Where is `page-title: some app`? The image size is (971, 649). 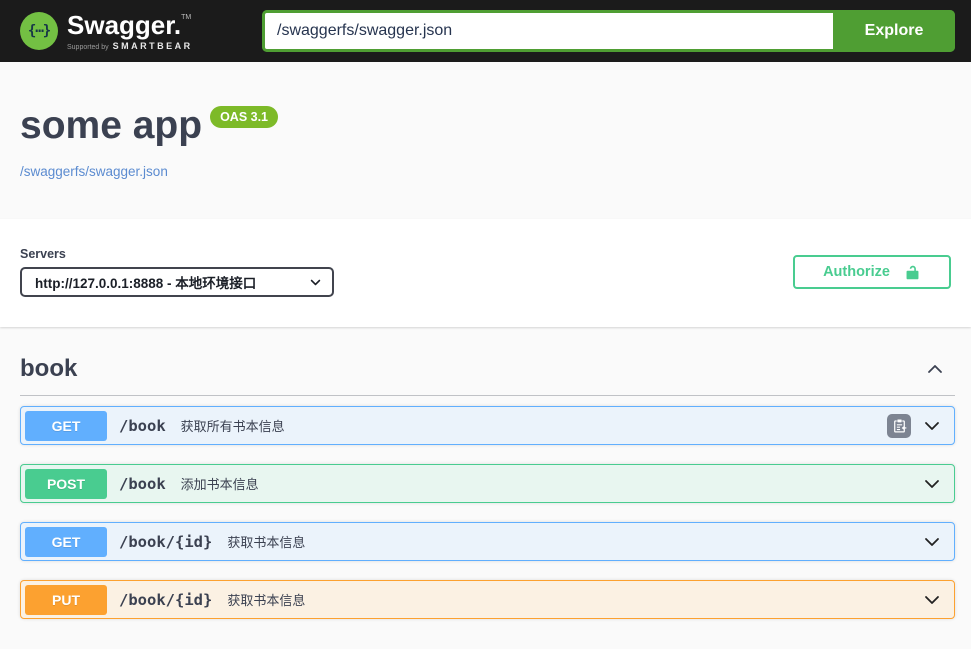 page-title: some app is located at coordinates (111, 125).